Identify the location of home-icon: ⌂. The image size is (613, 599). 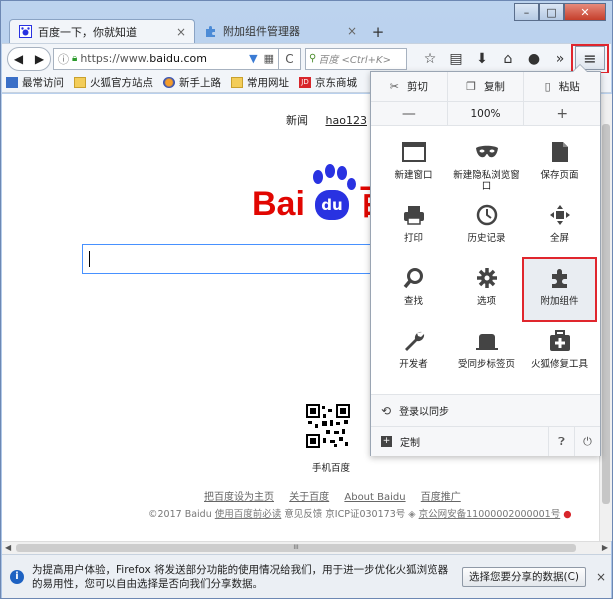
(508, 59).